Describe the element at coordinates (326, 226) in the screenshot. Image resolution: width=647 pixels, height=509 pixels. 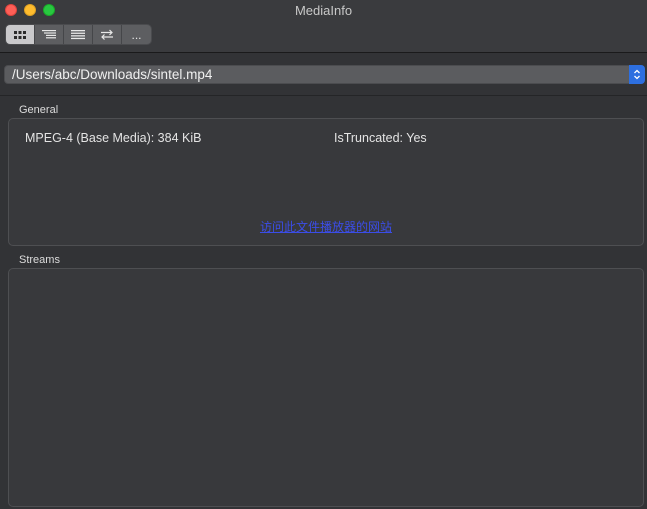
I see `player-website-link: 访问此文件播放器的网站` at that location.